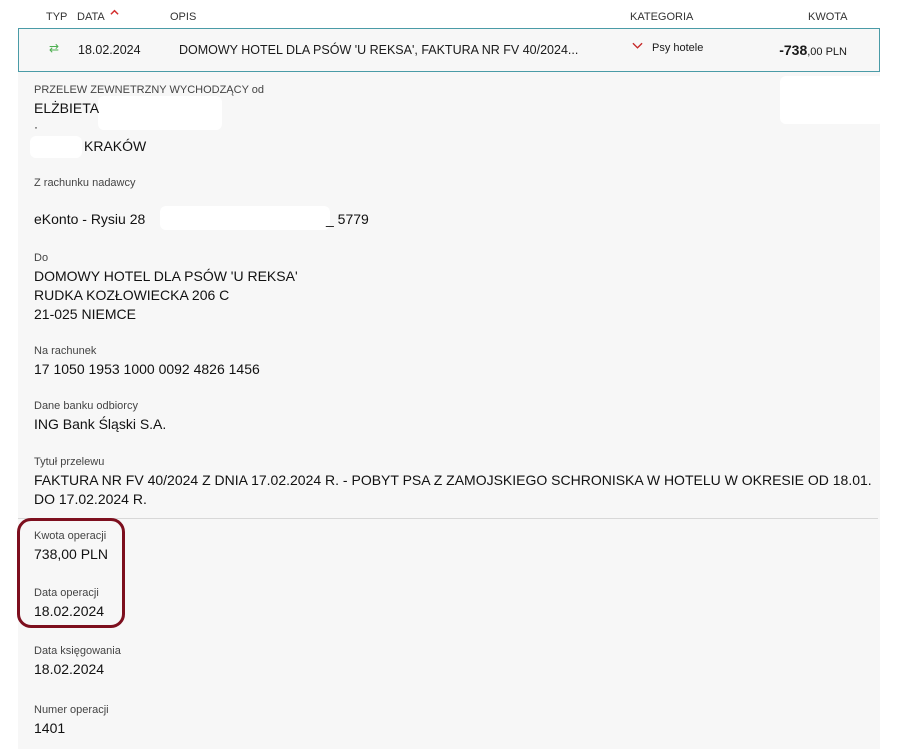 The image size is (899, 749). What do you see at coordinates (77, 651) in the screenshot?
I see `booking-date-label: Data księgowania` at bounding box center [77, 651].